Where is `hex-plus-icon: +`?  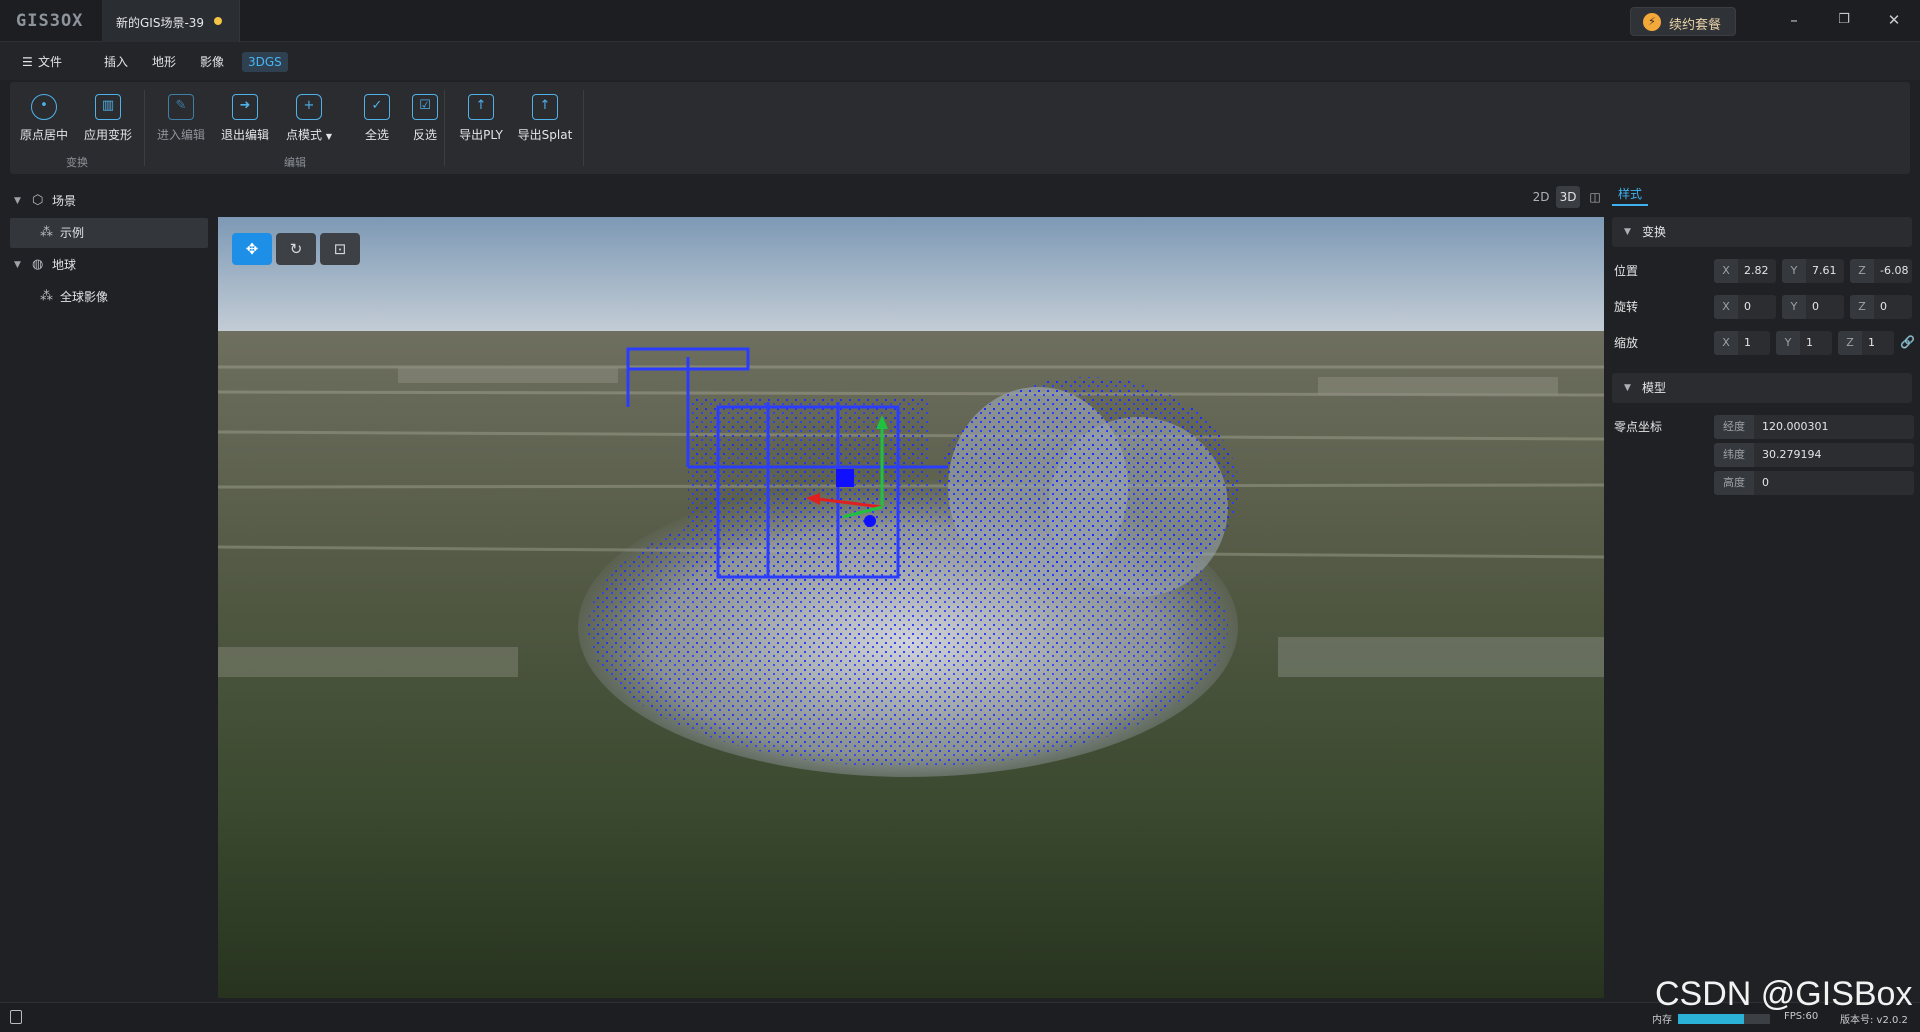
hex-plus-icon: + is located at coordinates (309, 107).